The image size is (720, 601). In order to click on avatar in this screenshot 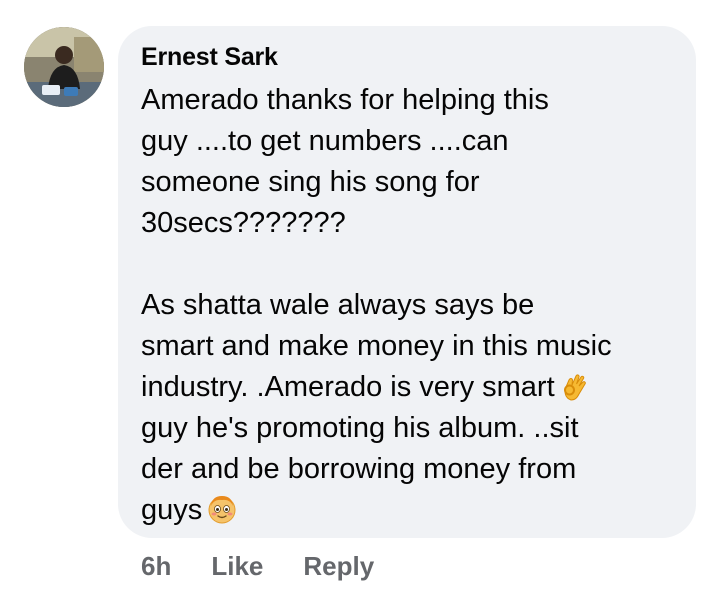, I will do `click(64, 67)`.